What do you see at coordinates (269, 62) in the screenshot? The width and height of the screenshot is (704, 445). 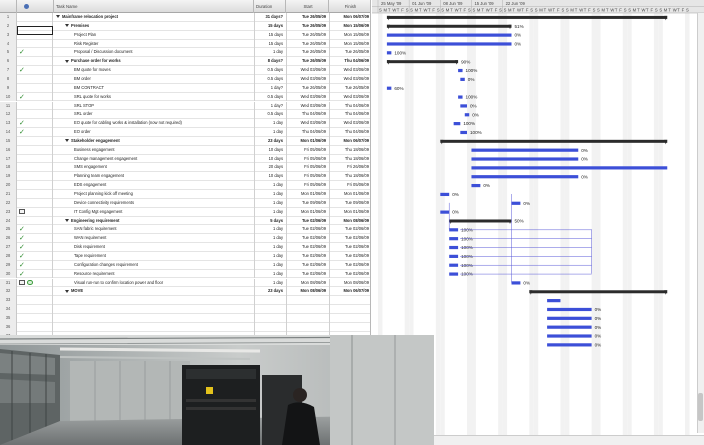 I see `task-duration: 8 days?` at bounding box center [269, 62].